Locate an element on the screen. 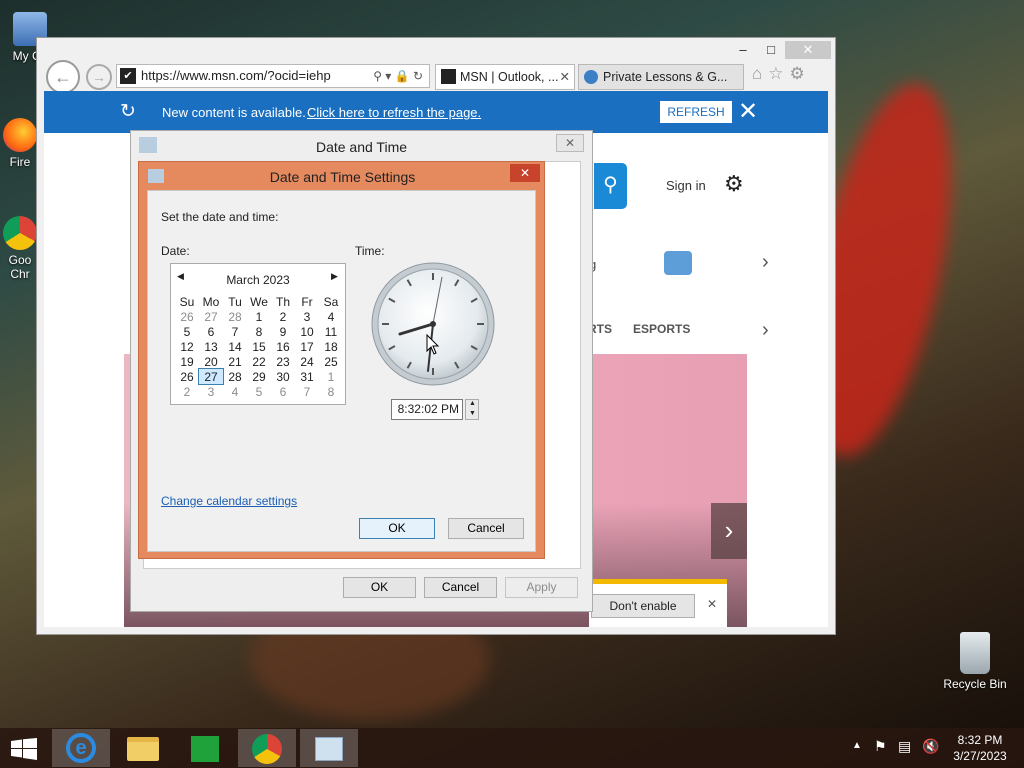 The height and width of the screenshot is (768, 1024). calendar-day: 30 is located at coordinates (283, 376).